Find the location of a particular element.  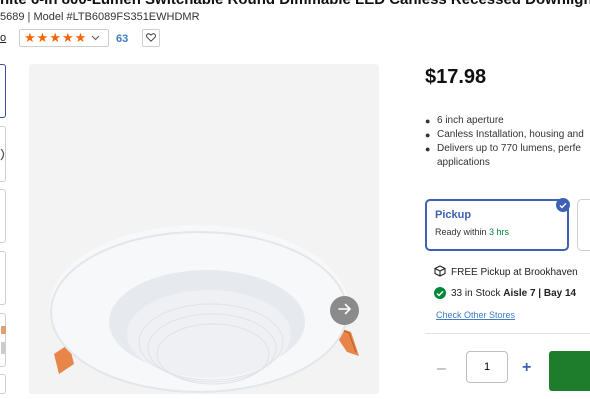

free-pickup-line: FREE Pickup at Brookhaven is located at coordinates (506, 272).